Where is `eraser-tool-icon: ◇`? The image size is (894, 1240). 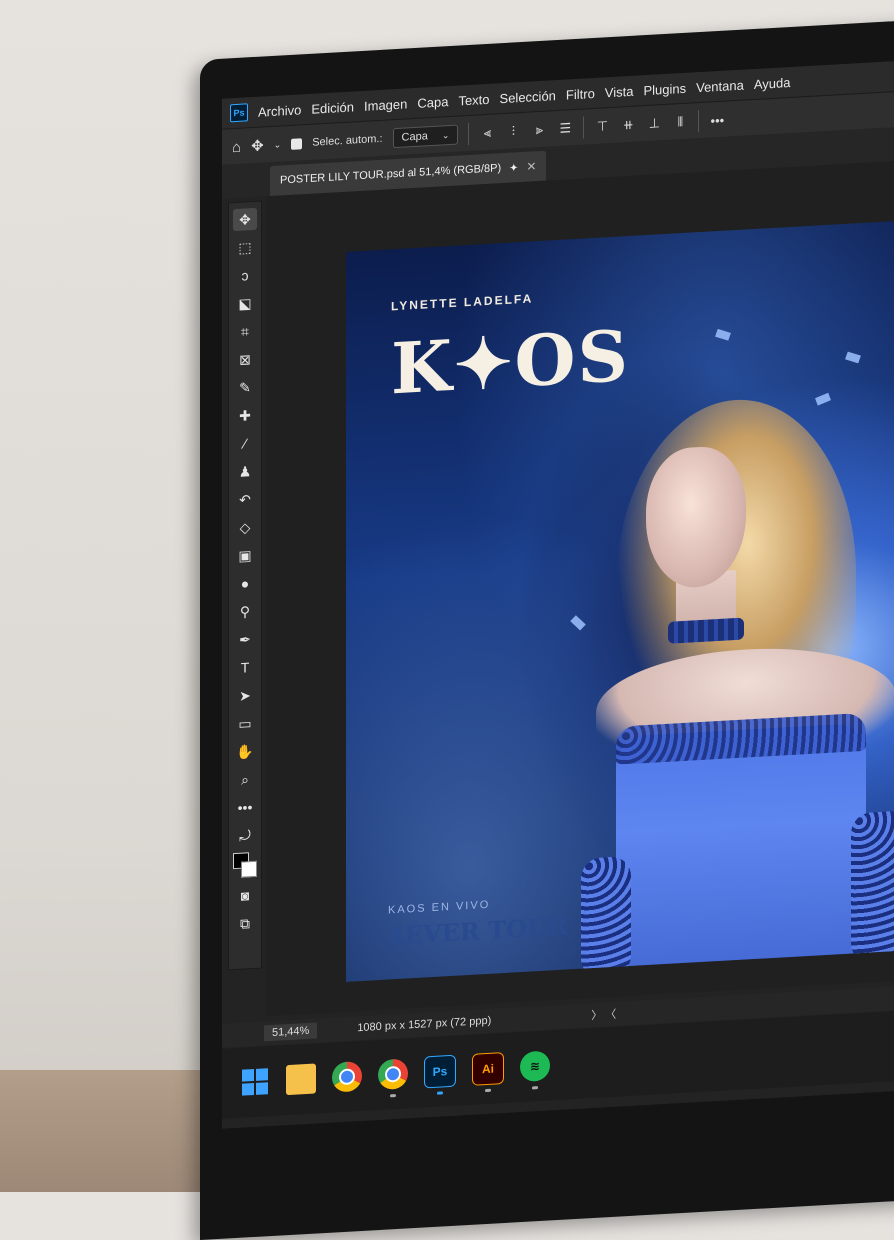
eraser-tool-icon: ◇ is located at coordinates (245, 527).